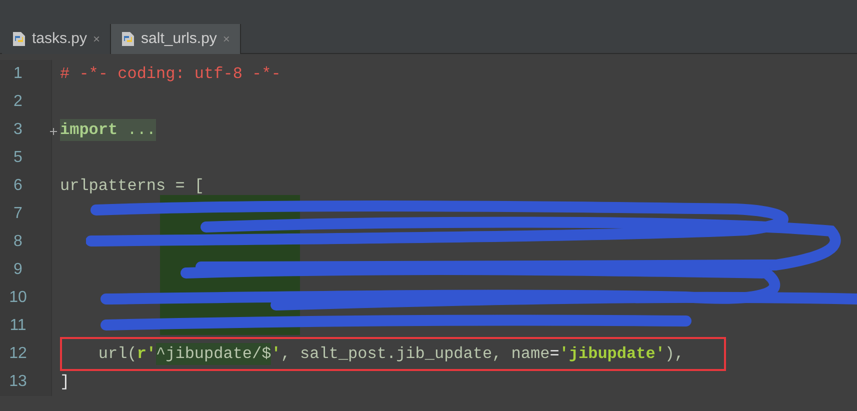 The width and height of the screenshot is (857, 411). Describe the element at coordinates (89, 130) in the screenshot. I see `code-token: import` at that location.